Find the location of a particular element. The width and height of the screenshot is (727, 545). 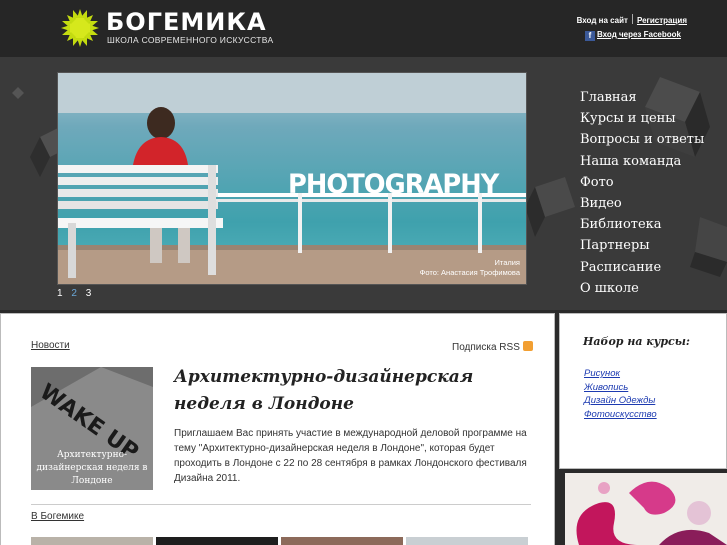

rss-icon is located at coordinates (527, 346).